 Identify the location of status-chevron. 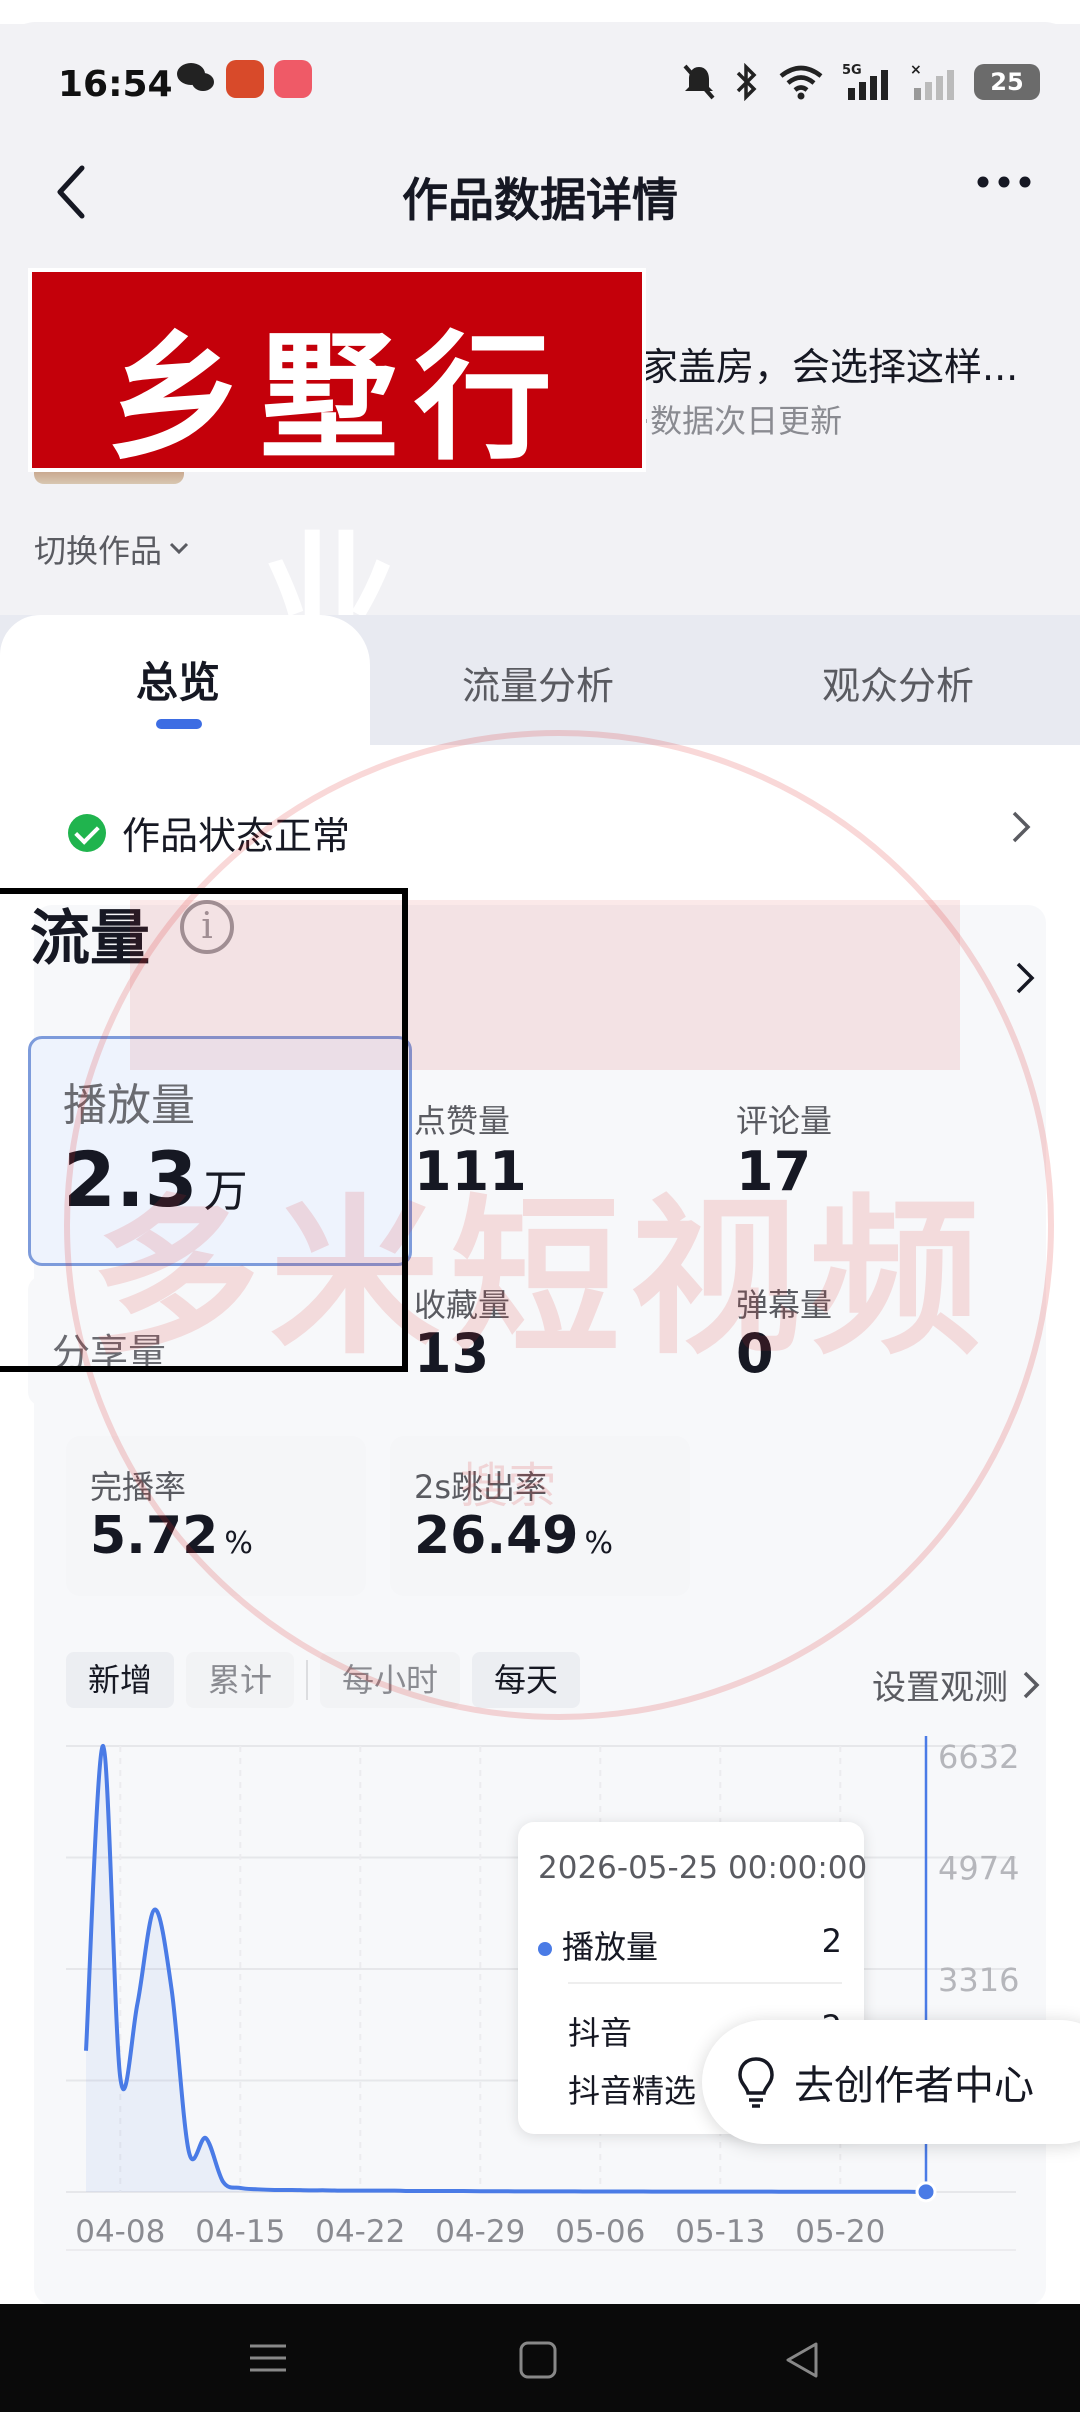
(1021, 829).